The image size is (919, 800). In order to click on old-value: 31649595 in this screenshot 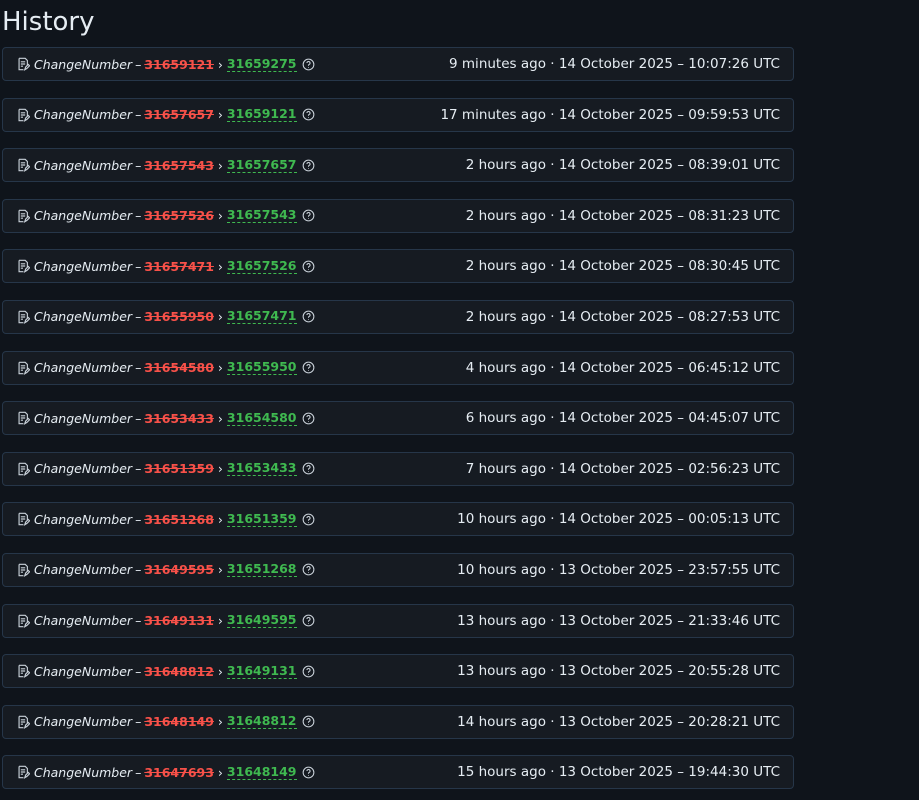, I will do `click(179, 570)`.